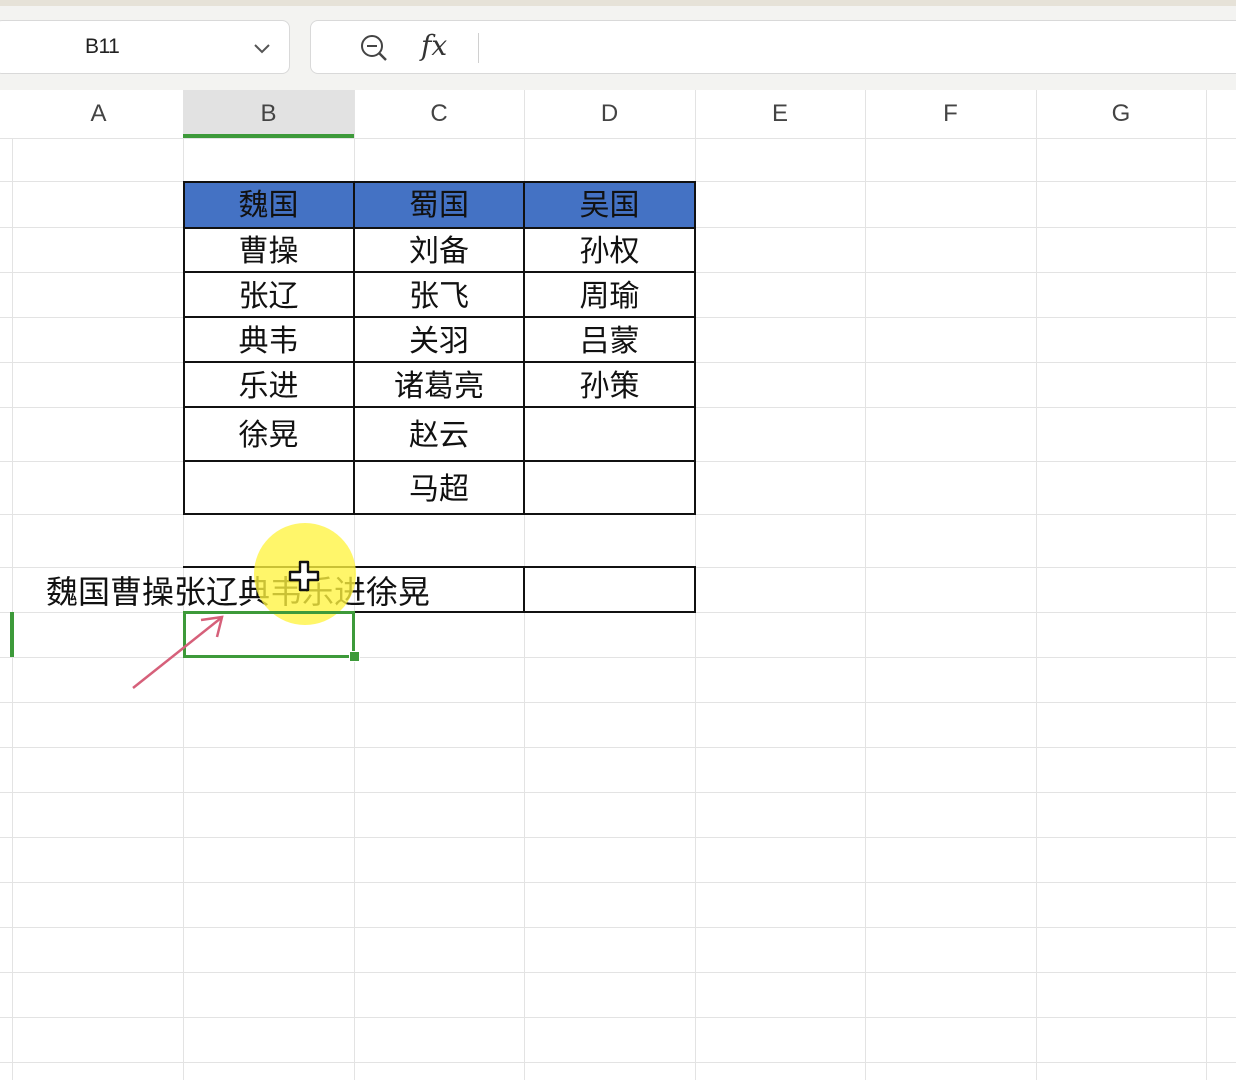 Image resolution: width=1236 pixels, height=1080 pixels. What do you see at coordinates (145, 47) in the screenshot?
I see `name-box: B11` at bounding box center [145, 47].